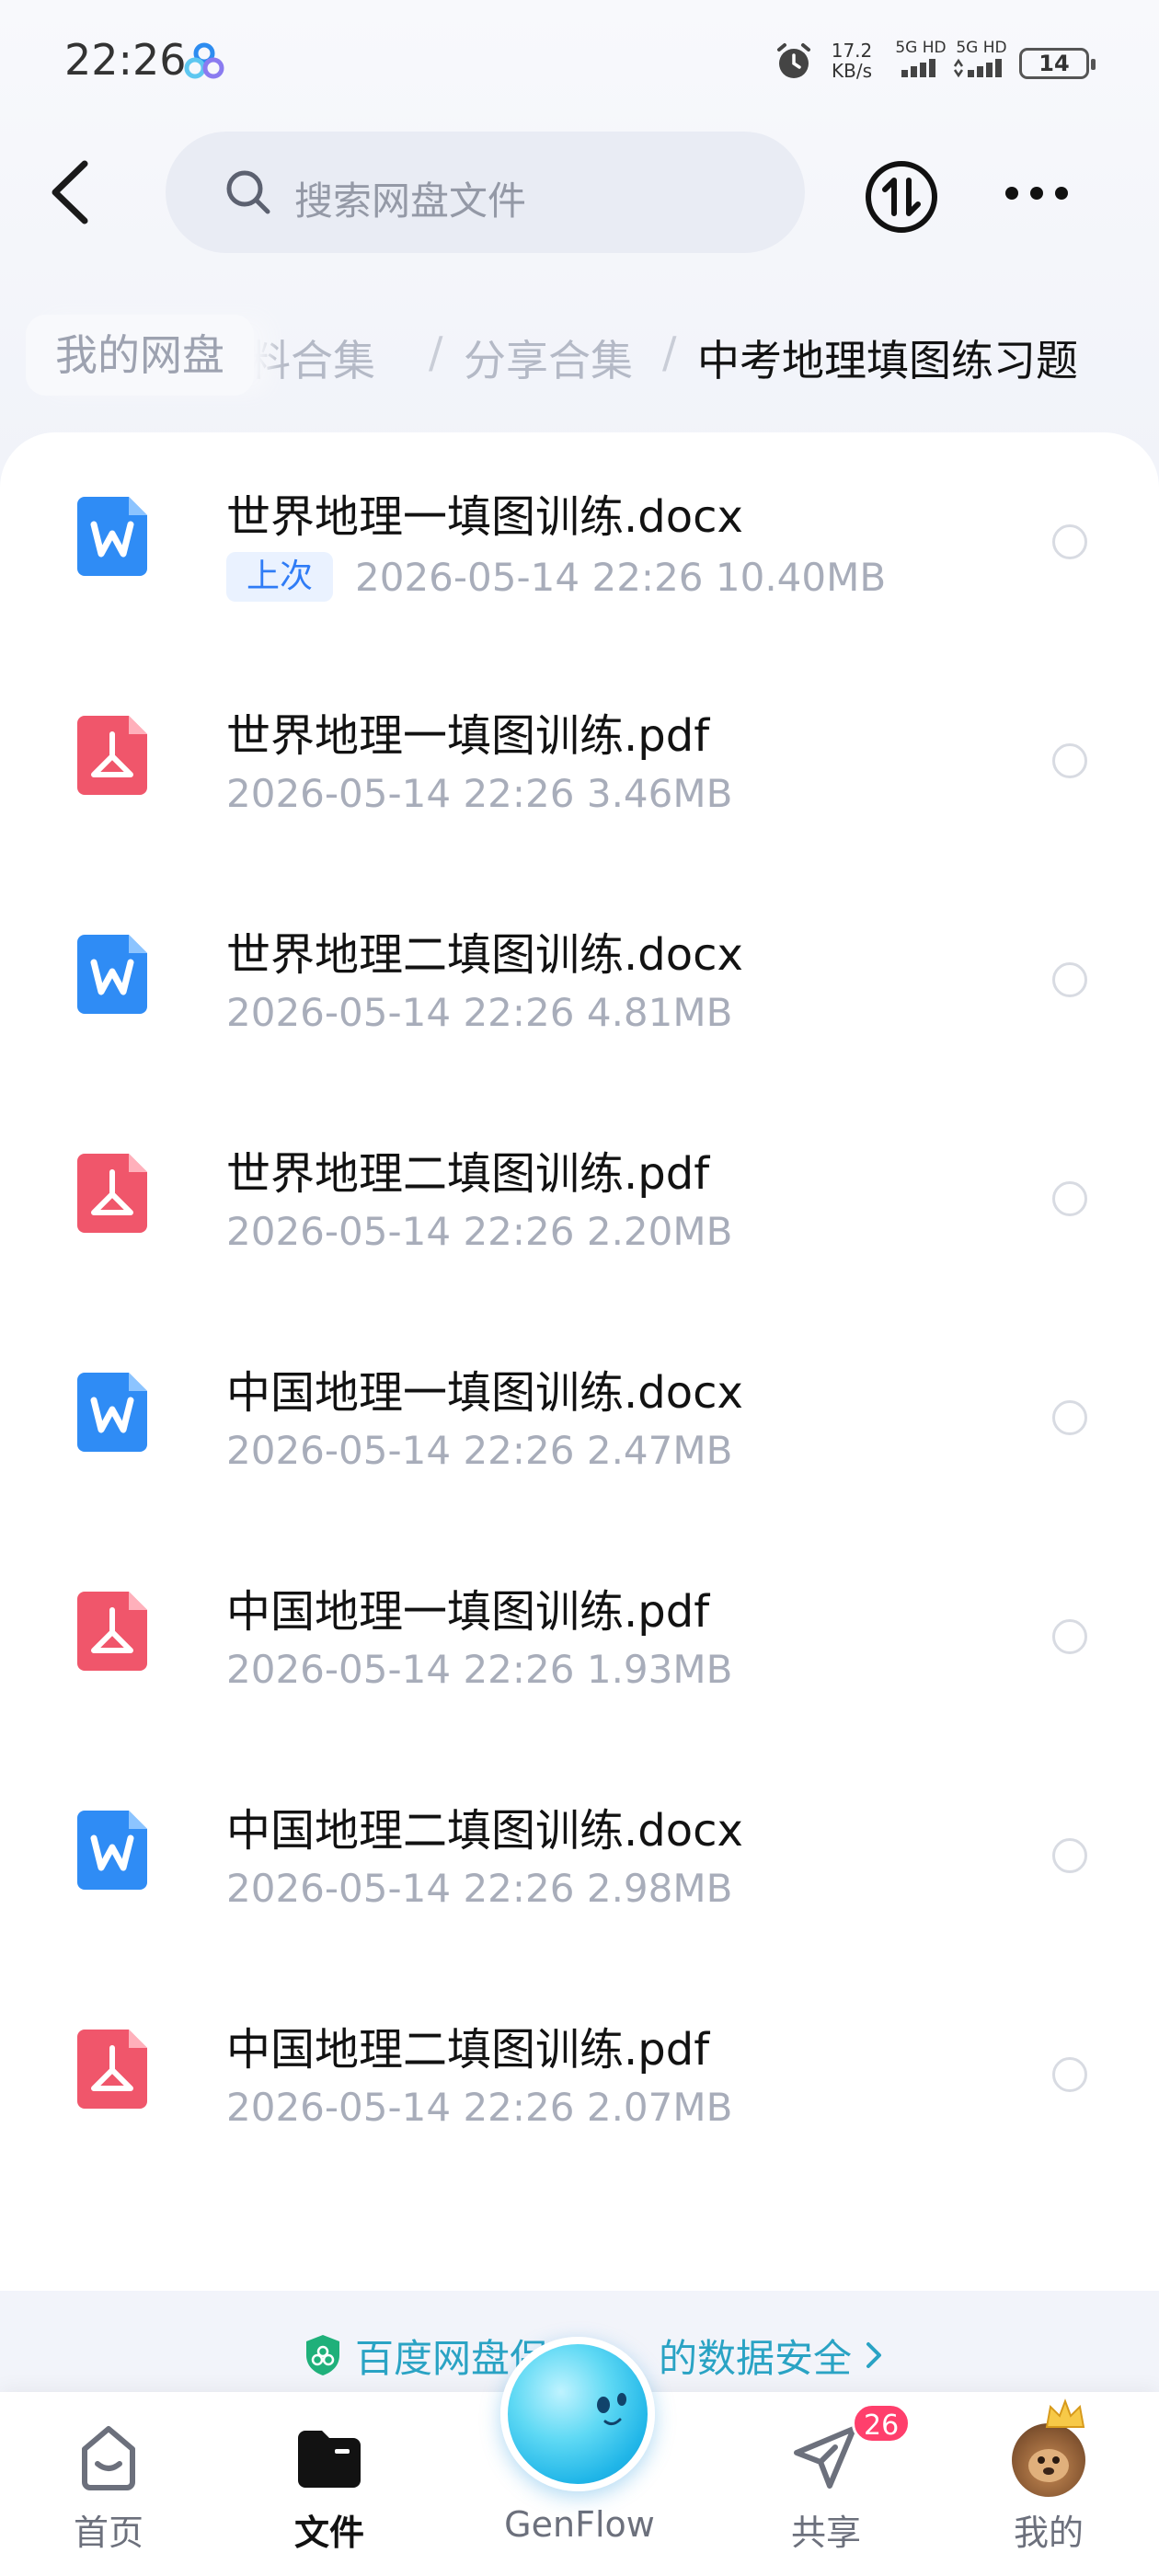  I want to click on tab-label: 首页, so click(108, 2533).